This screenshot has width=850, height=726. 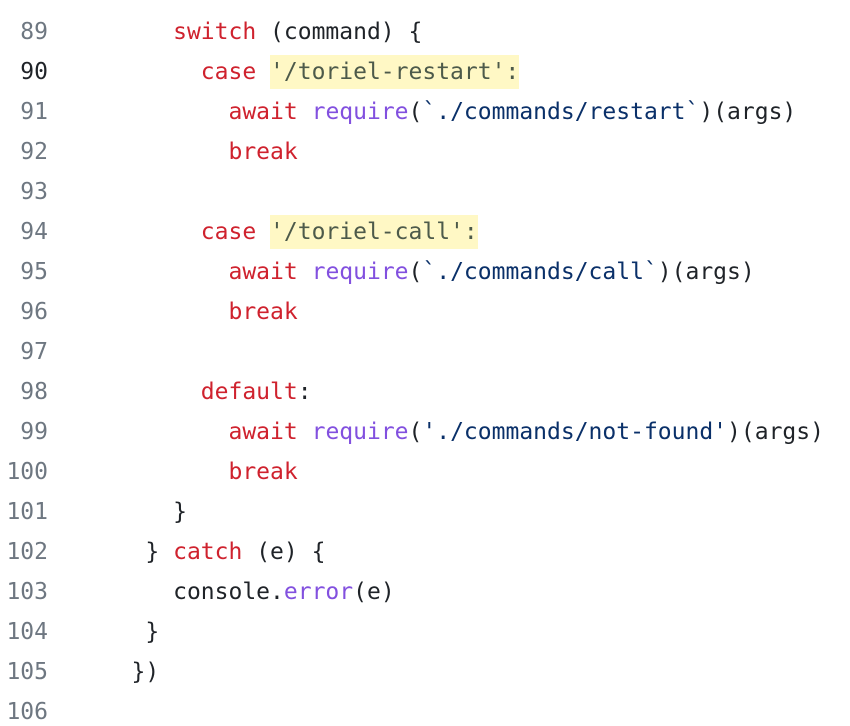 What do you see at coordinates (93, 512) in the screenshot?
I see `code-line: 101 }` at bounding box center [93, 512].